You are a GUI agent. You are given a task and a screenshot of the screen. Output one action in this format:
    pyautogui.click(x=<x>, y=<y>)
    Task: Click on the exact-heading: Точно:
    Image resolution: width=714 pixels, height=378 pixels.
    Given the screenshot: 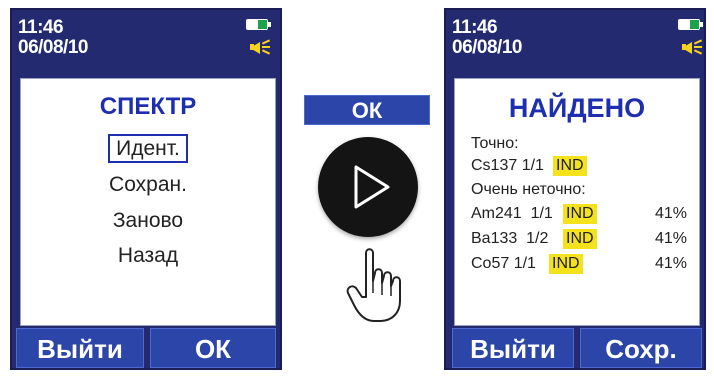 What is the action you would take?
    pyautogui.click(x=495, y=143)
    